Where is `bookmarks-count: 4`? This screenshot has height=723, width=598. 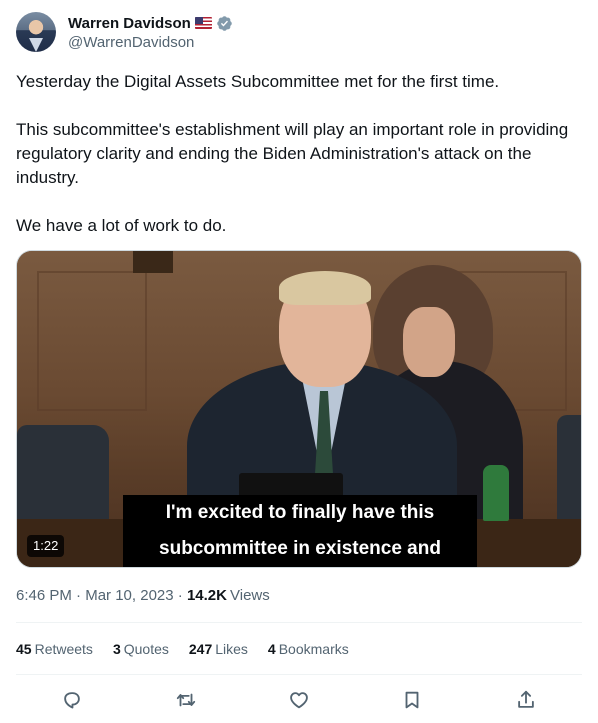
bookmarks-count: 4 is located at coordinates (271, 649).